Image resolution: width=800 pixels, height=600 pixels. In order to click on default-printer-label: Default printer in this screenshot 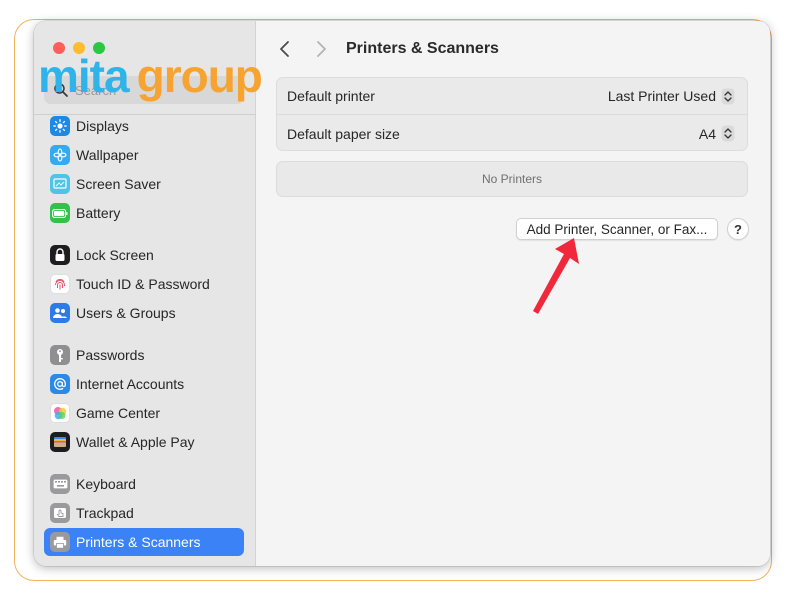, I will do `click(331, 96)`.